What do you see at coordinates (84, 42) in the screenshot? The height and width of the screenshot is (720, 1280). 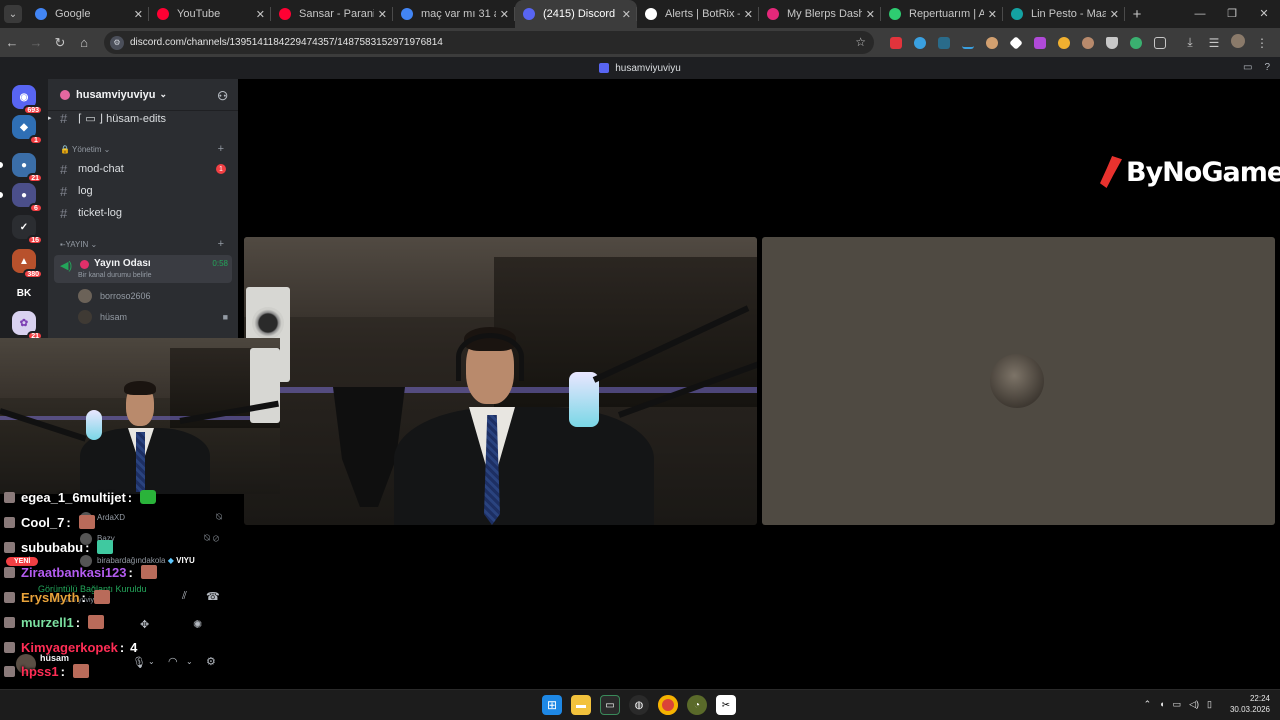 I see `home-button: ⌂` at bounding box center [84, 42].